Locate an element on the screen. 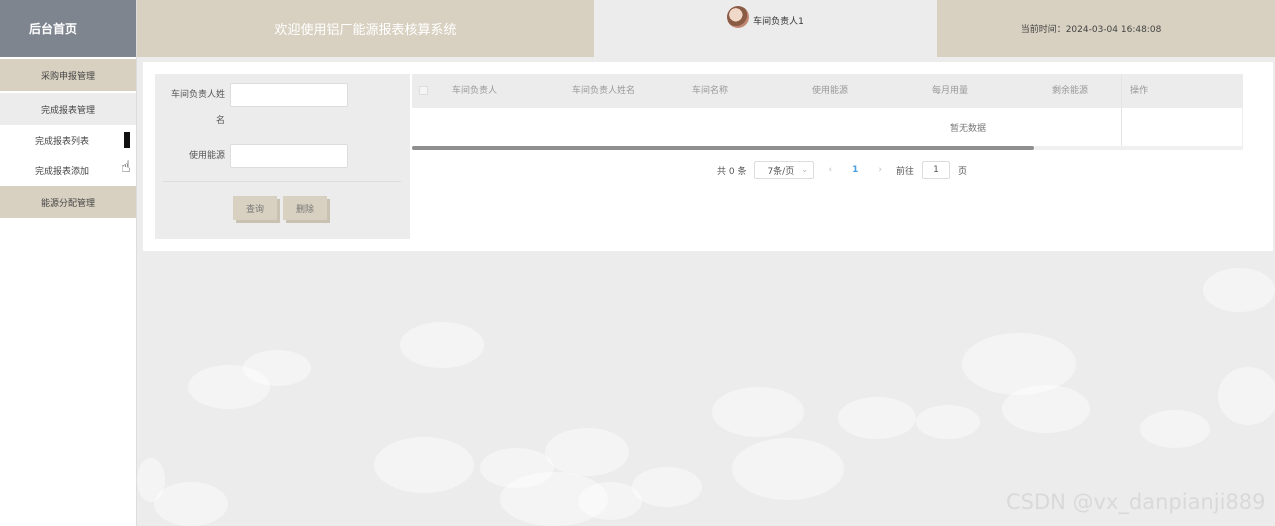  column-header: 操作 is located at coordinates (1139, 91).